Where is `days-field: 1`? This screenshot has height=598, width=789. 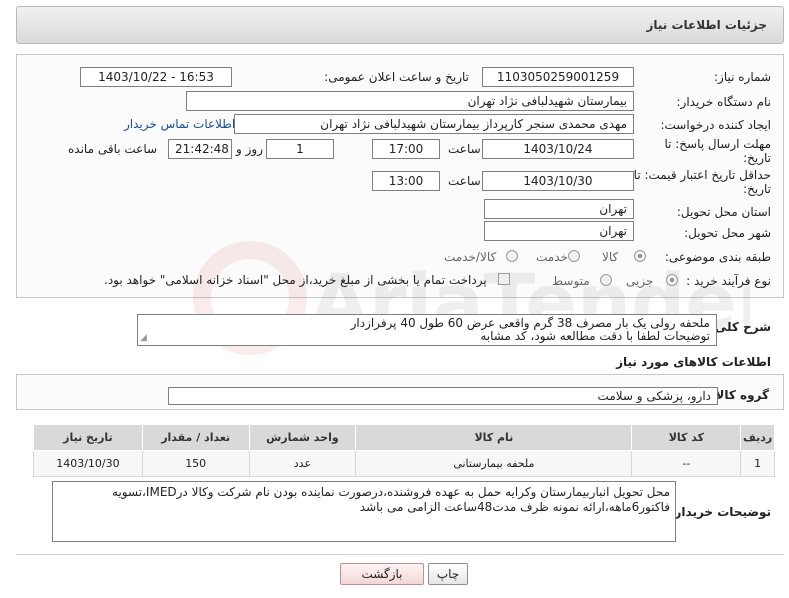 days-field: 1 is located at coordinates (300, 149).